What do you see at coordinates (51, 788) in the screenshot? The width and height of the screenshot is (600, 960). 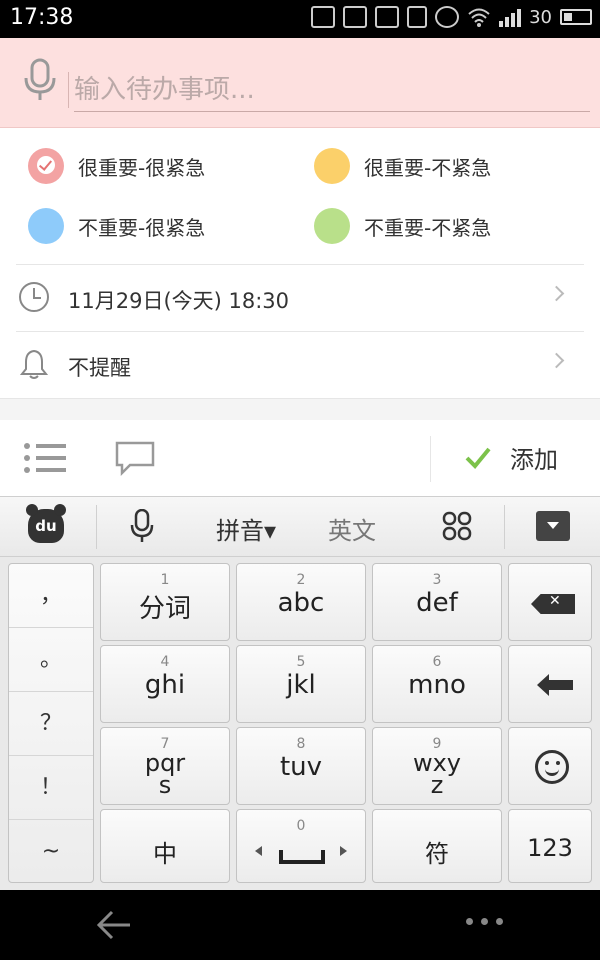 I see `symbol-key: ！` at bounding box center [51, 788].